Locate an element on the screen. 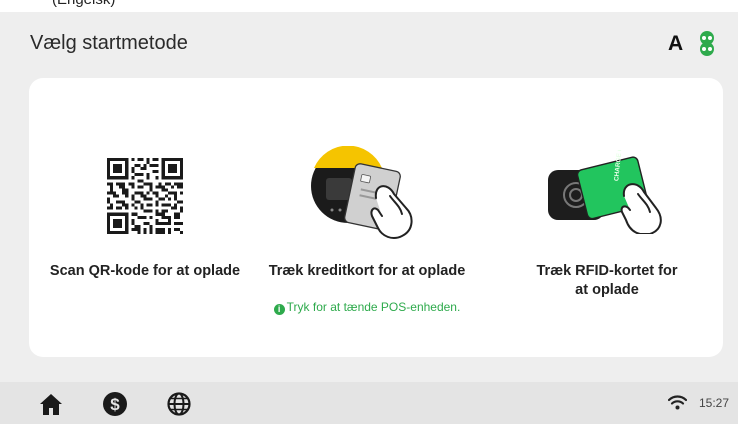  qr-code-icon is located at coordinates (145, 196).